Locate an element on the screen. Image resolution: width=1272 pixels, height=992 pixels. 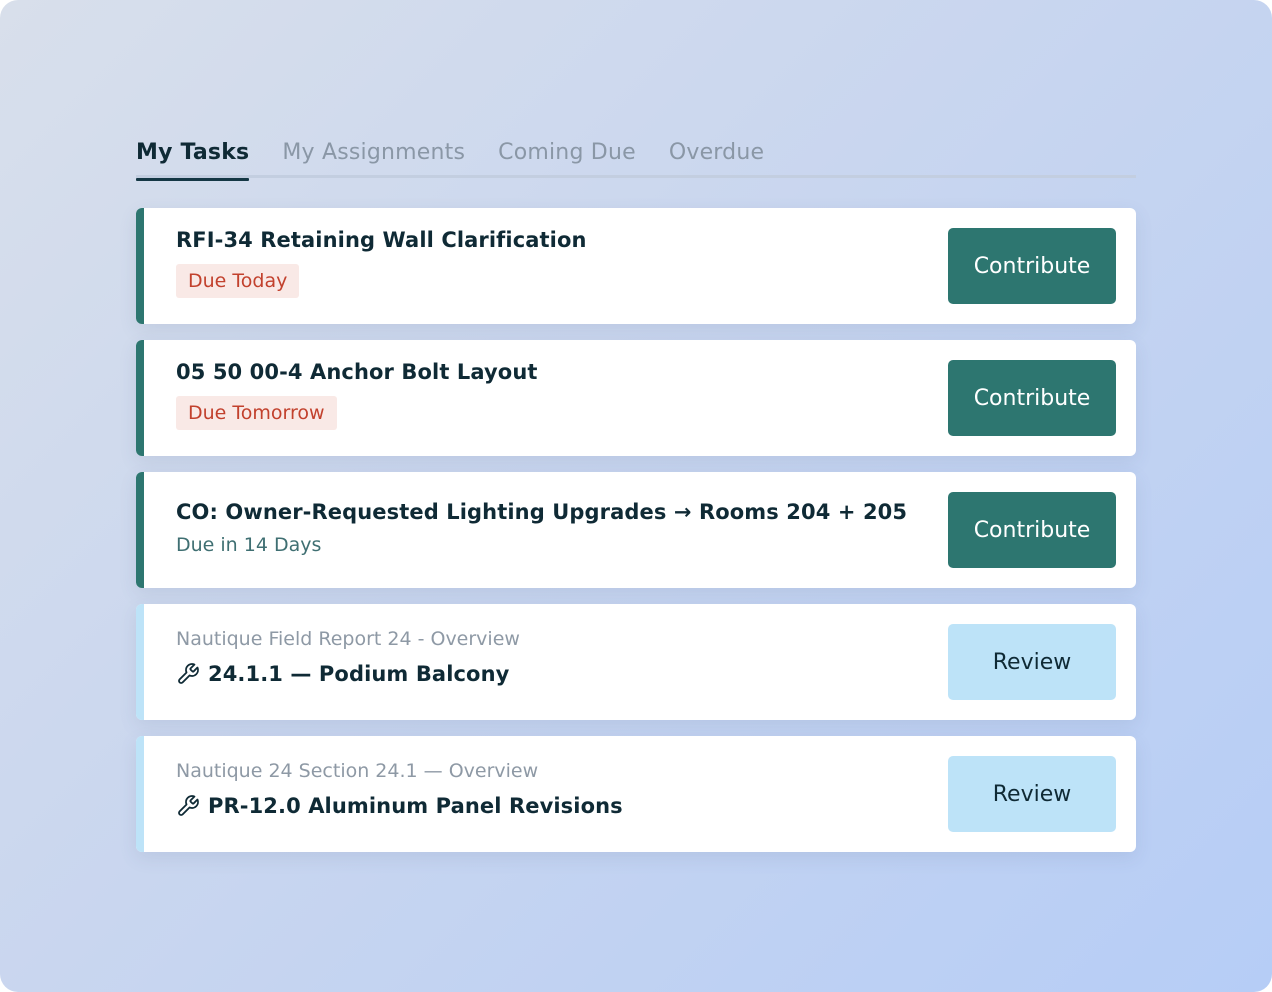
review-source: Nautique Field Report 24 - Overview is located at coordinates (348, 639).